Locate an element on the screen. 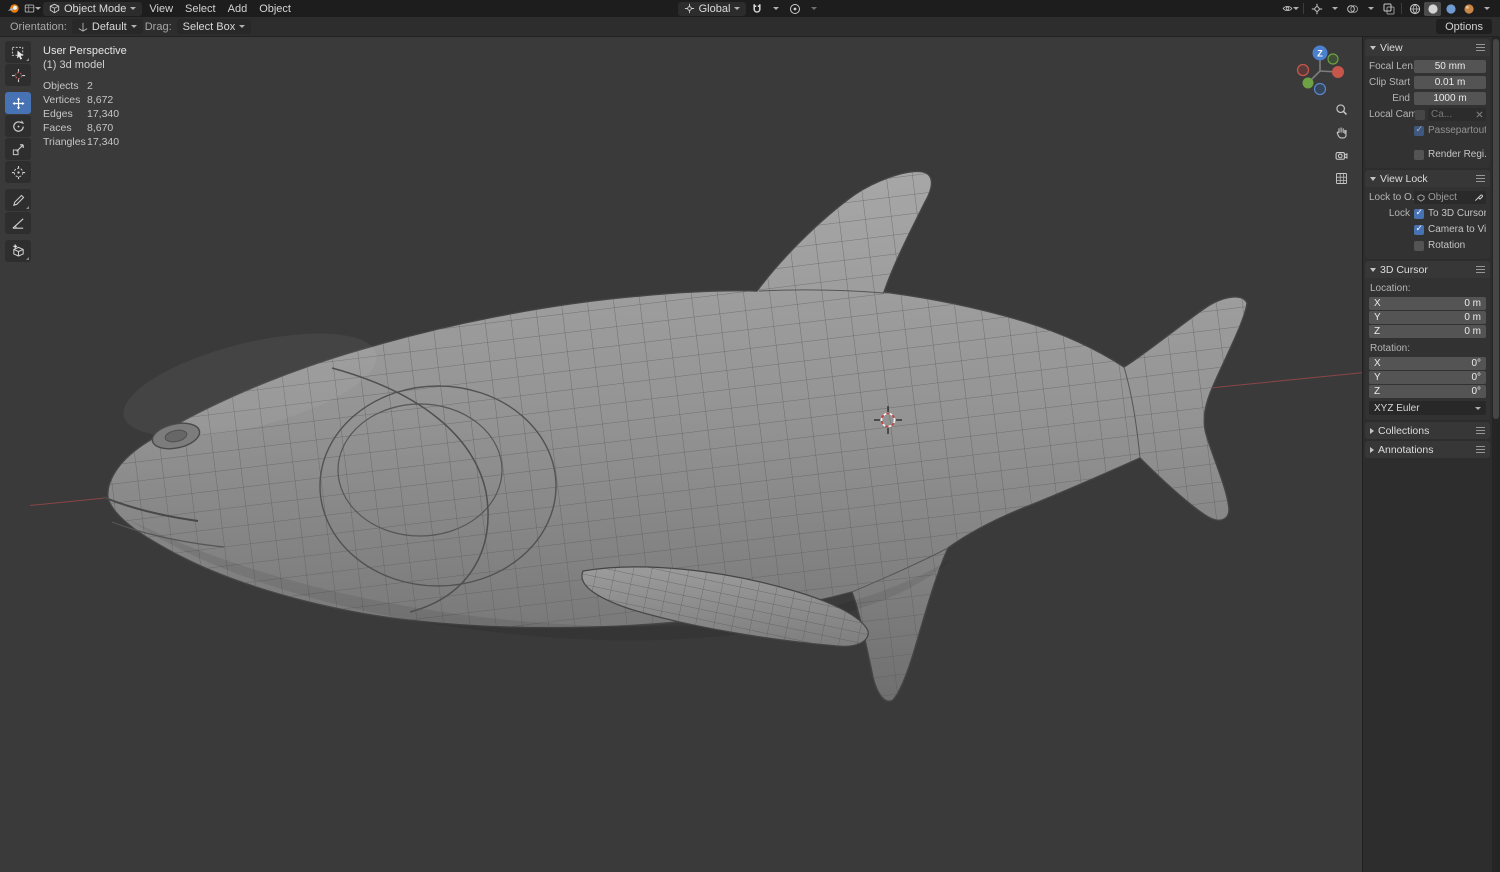 This screenshot has height=872, width=1500. shading-solid-icon is located at coordinates (1432, 8).